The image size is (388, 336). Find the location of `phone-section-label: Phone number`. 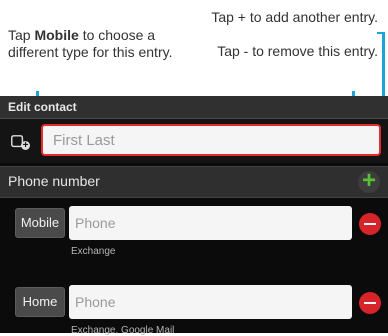

phone-section-label: Phone number is located at coordinates (54, 181).